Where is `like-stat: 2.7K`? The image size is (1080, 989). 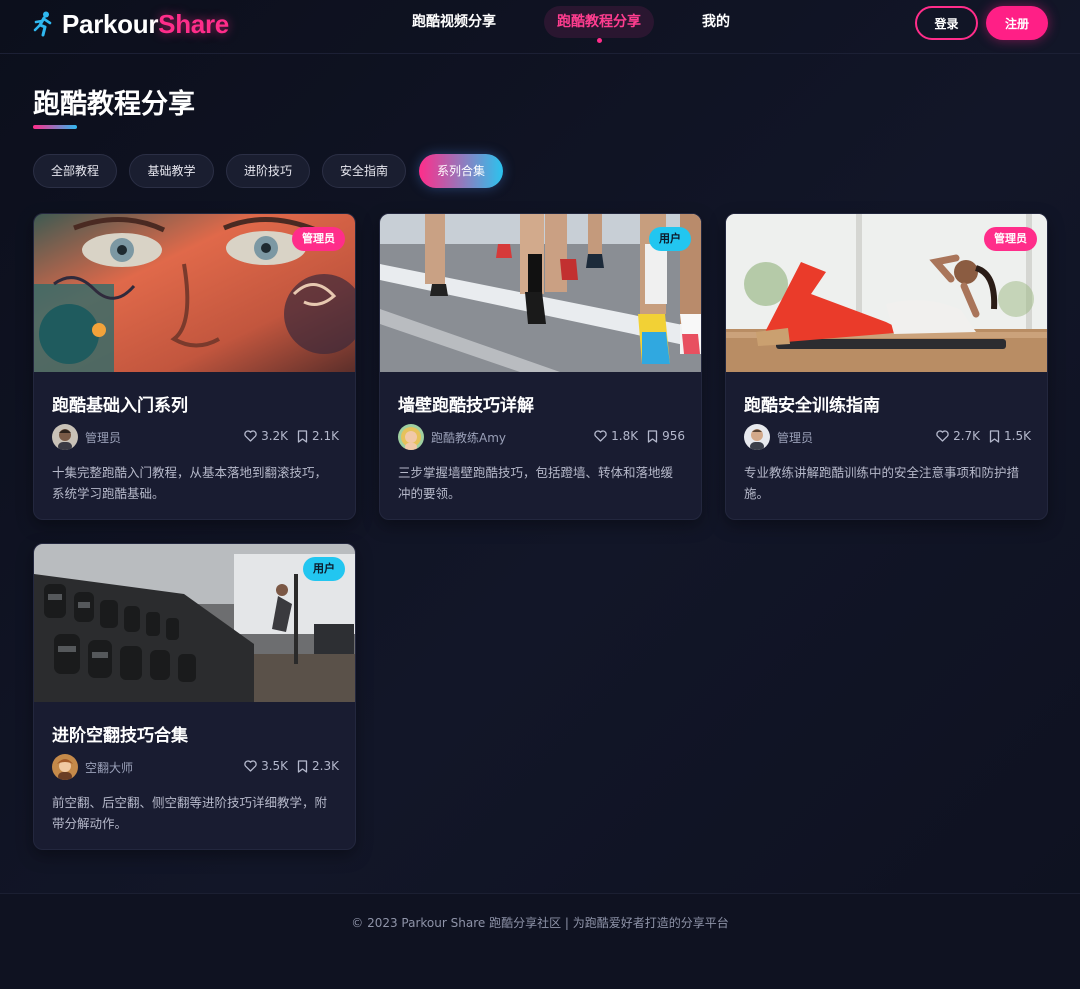
like-stat: 2.7K is located at coordinates (958, 436).